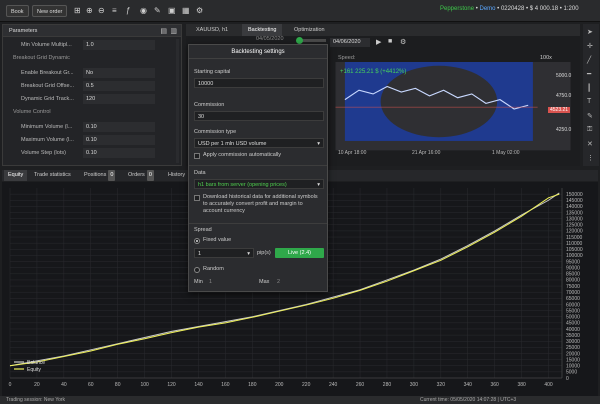 The width and height of the screenshot is (600, 404). I want to click on x-tick-label: 220, so click(306, 385).